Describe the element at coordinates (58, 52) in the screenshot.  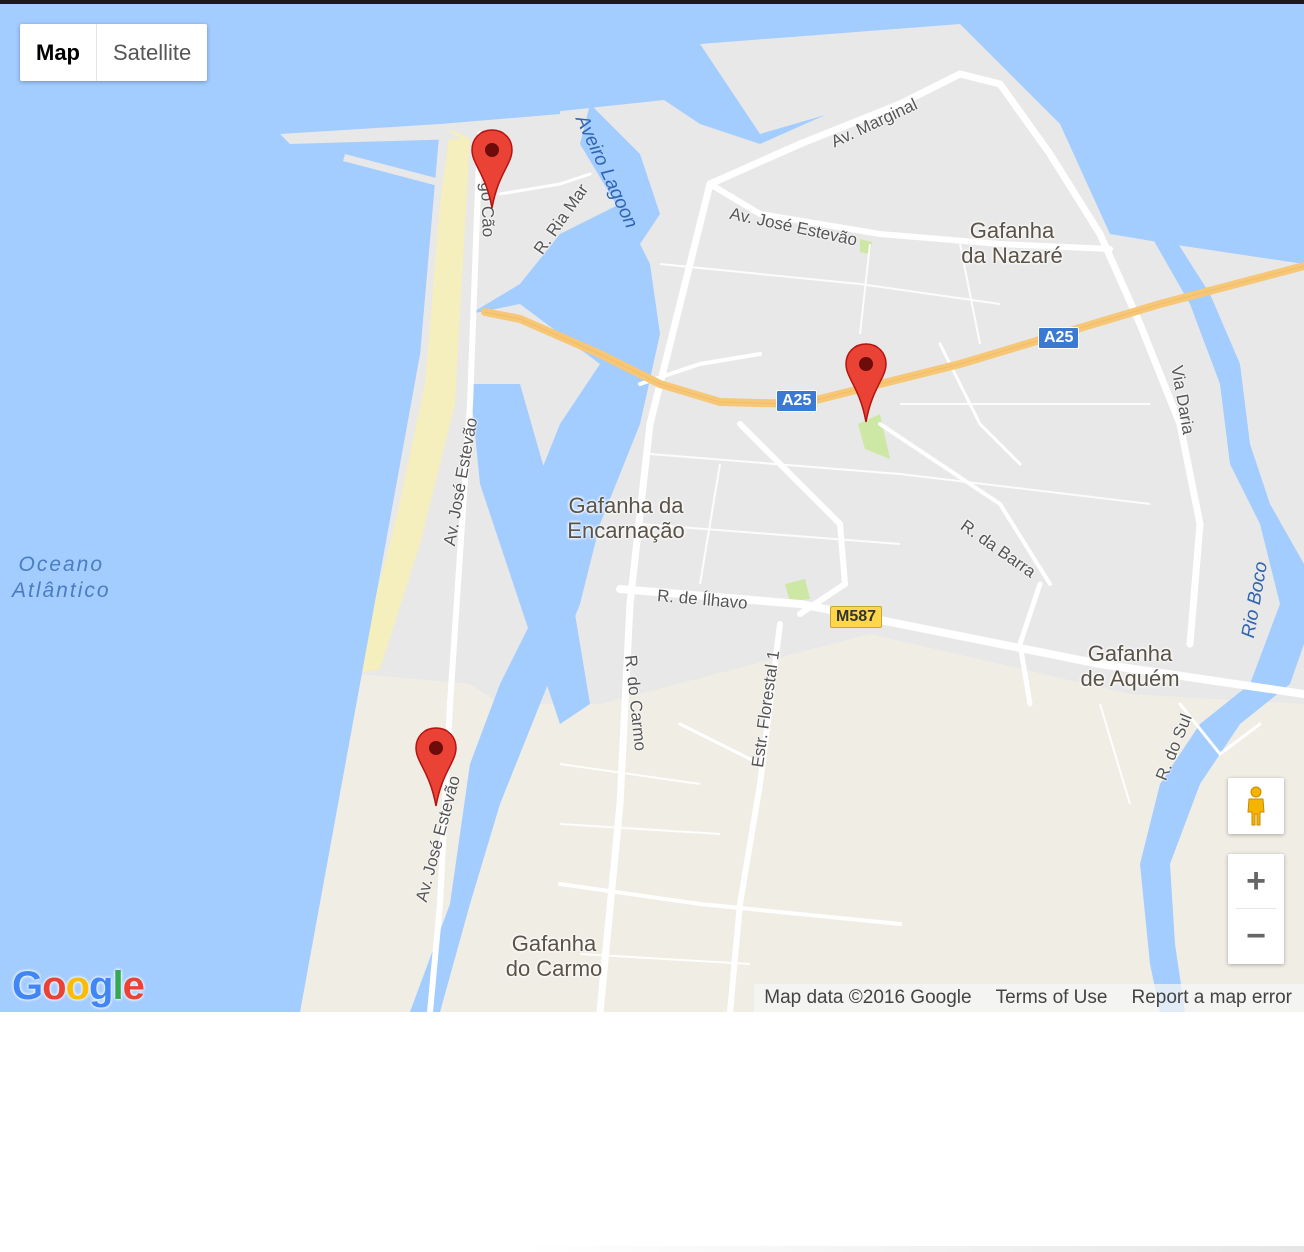
I see `map-type-map-button: Map` at that location.